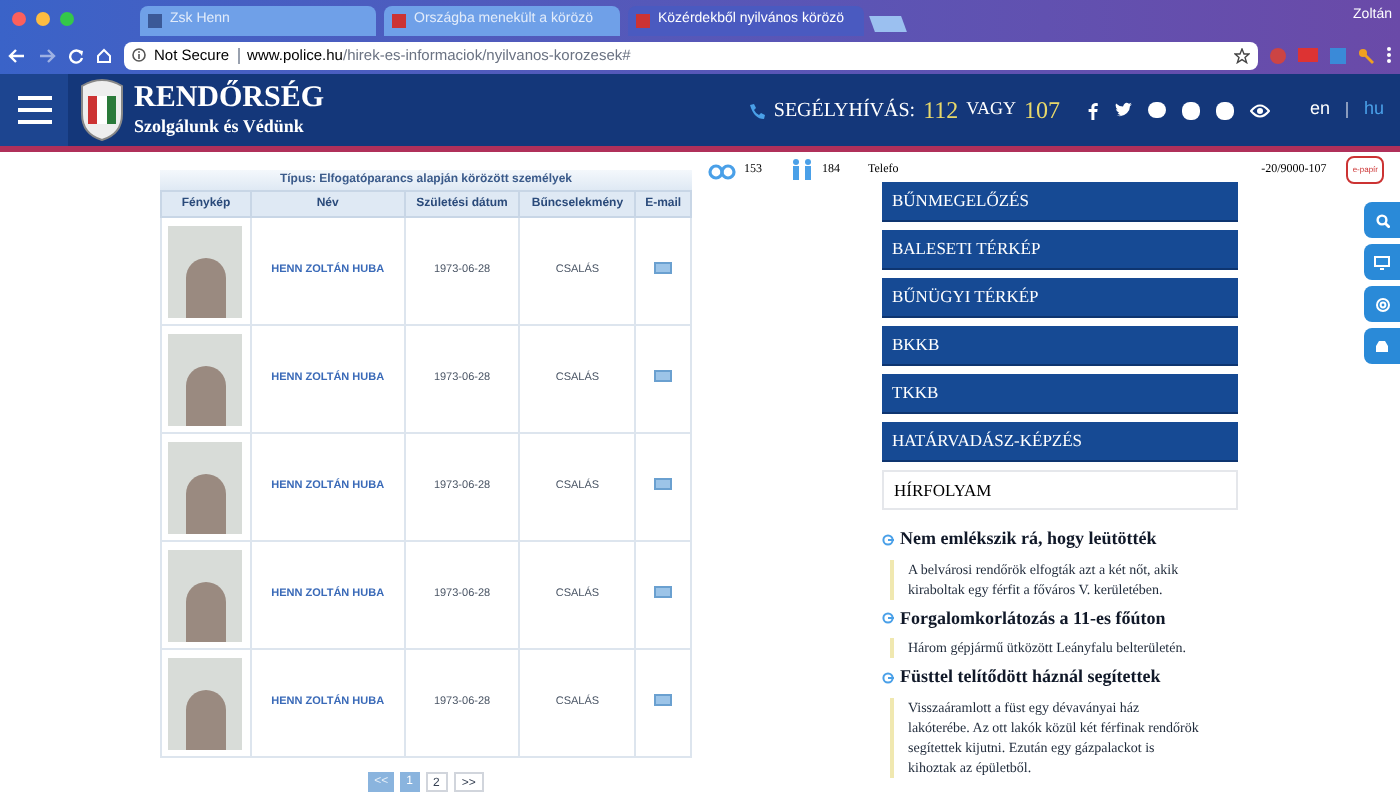 Image resolution: width=1400 pixels, height=812 pixels. What do you see at coordinates (1060, 346) in the screenshot?
I see `menu-item: BKKB` at bounding box center [1060, 346].